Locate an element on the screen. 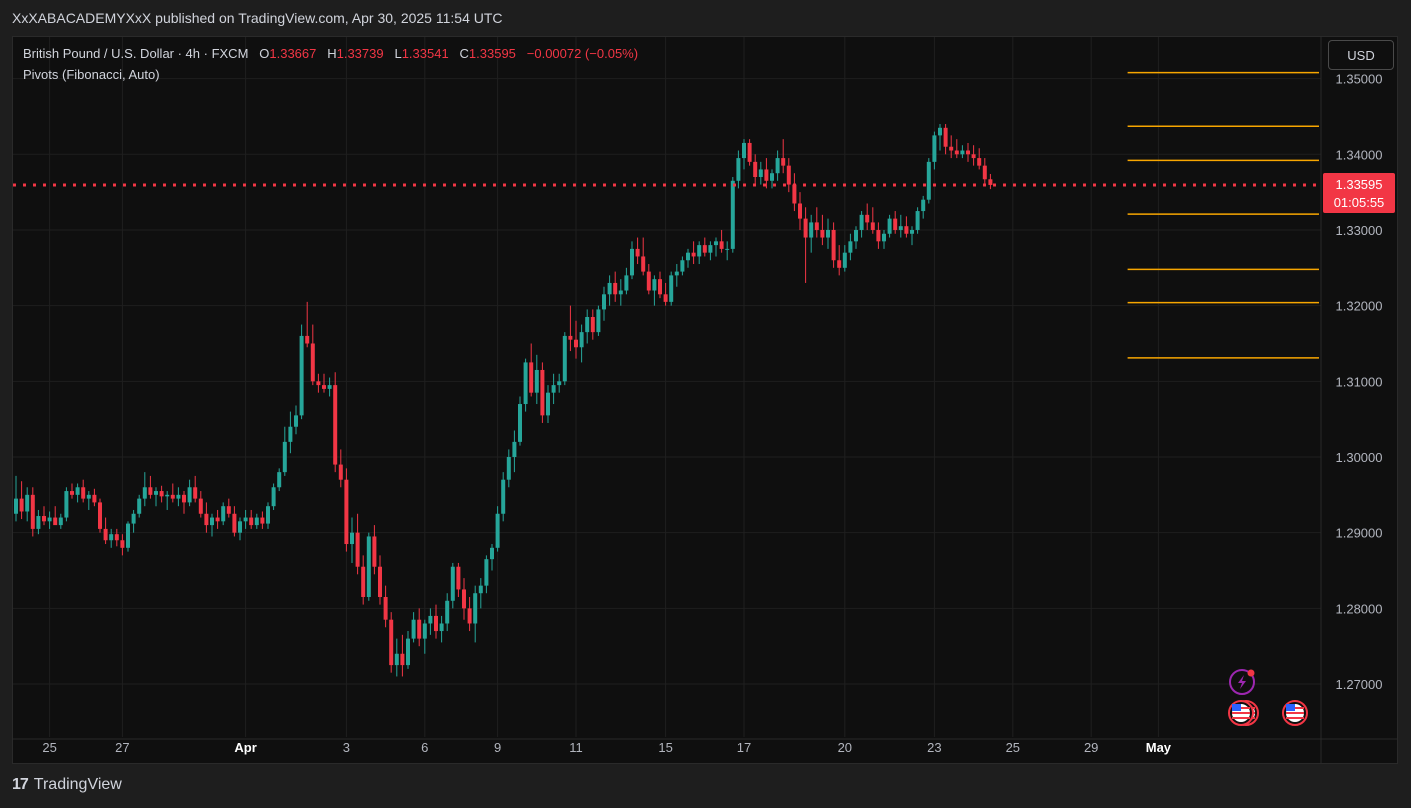  low-value: 1.33541 is located at coordinates (425, 53).